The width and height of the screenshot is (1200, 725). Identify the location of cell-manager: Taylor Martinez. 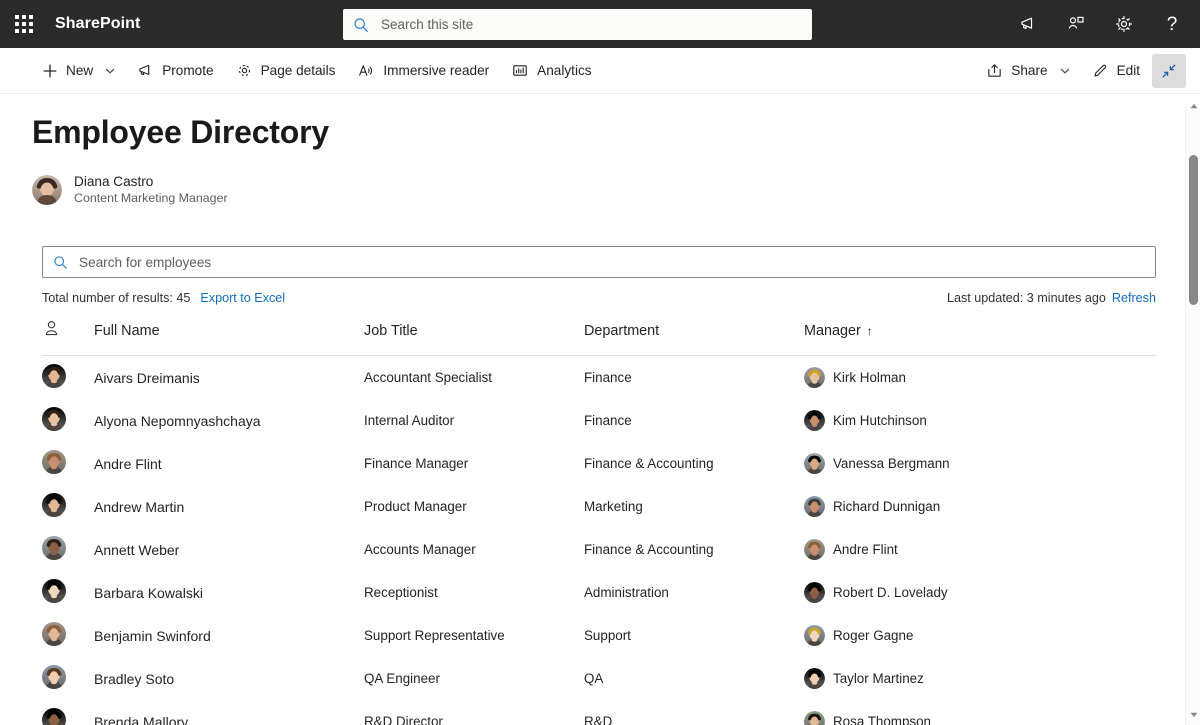
(980, 678).